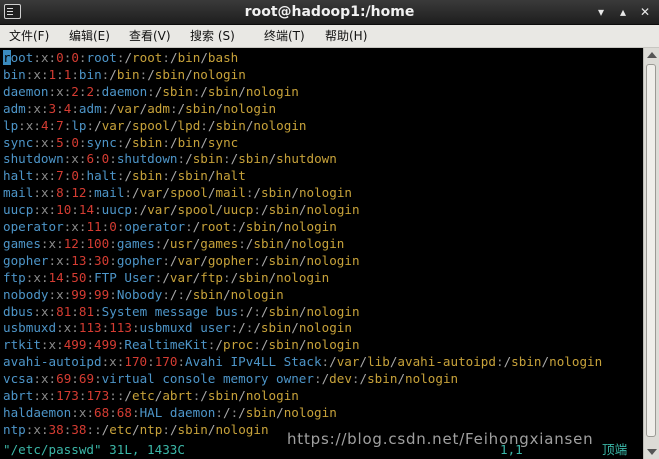  I want to click on terminal-text-segment: spool, so click(188, 193).